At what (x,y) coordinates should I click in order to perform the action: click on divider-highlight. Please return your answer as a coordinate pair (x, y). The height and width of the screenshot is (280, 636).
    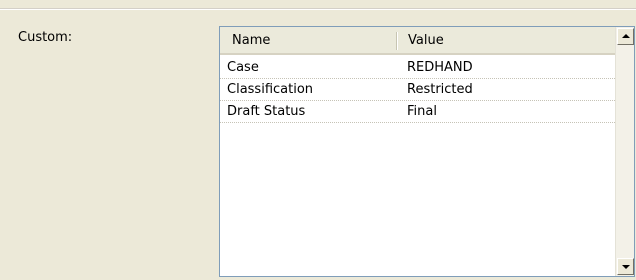
    Looking at the image, I should click on (318, 9).